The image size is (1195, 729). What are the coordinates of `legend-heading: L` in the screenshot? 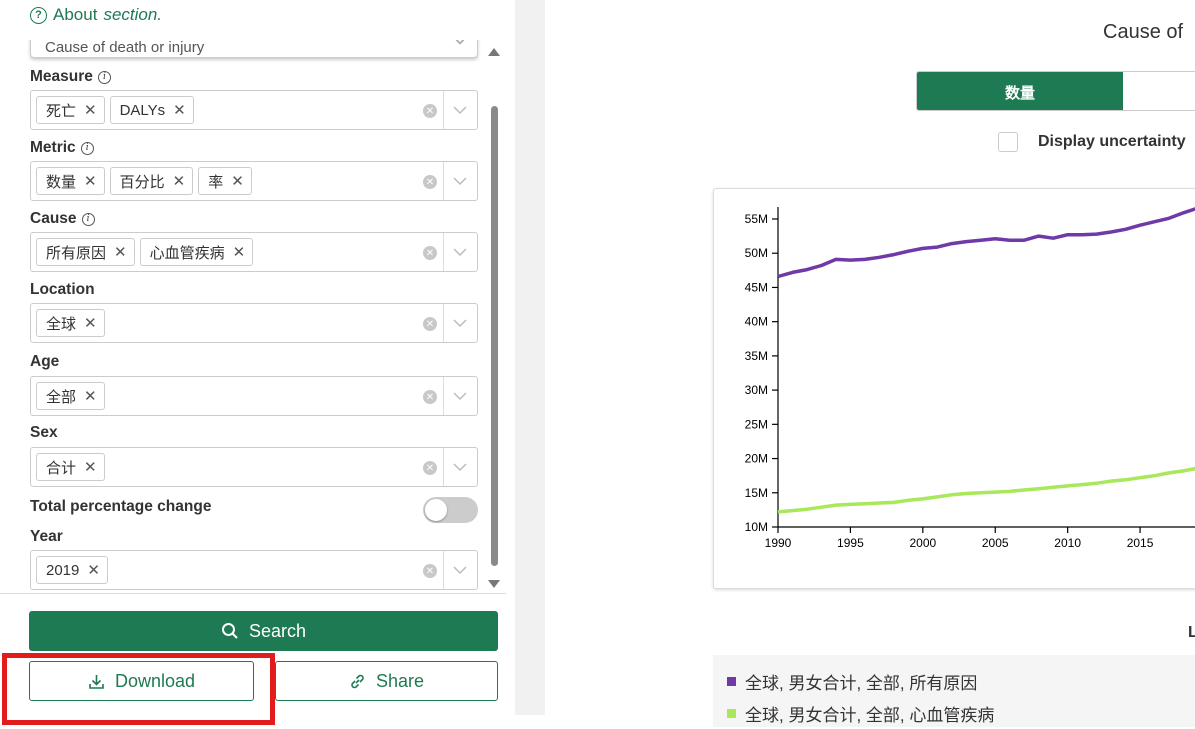 It's located at (1191, 632).